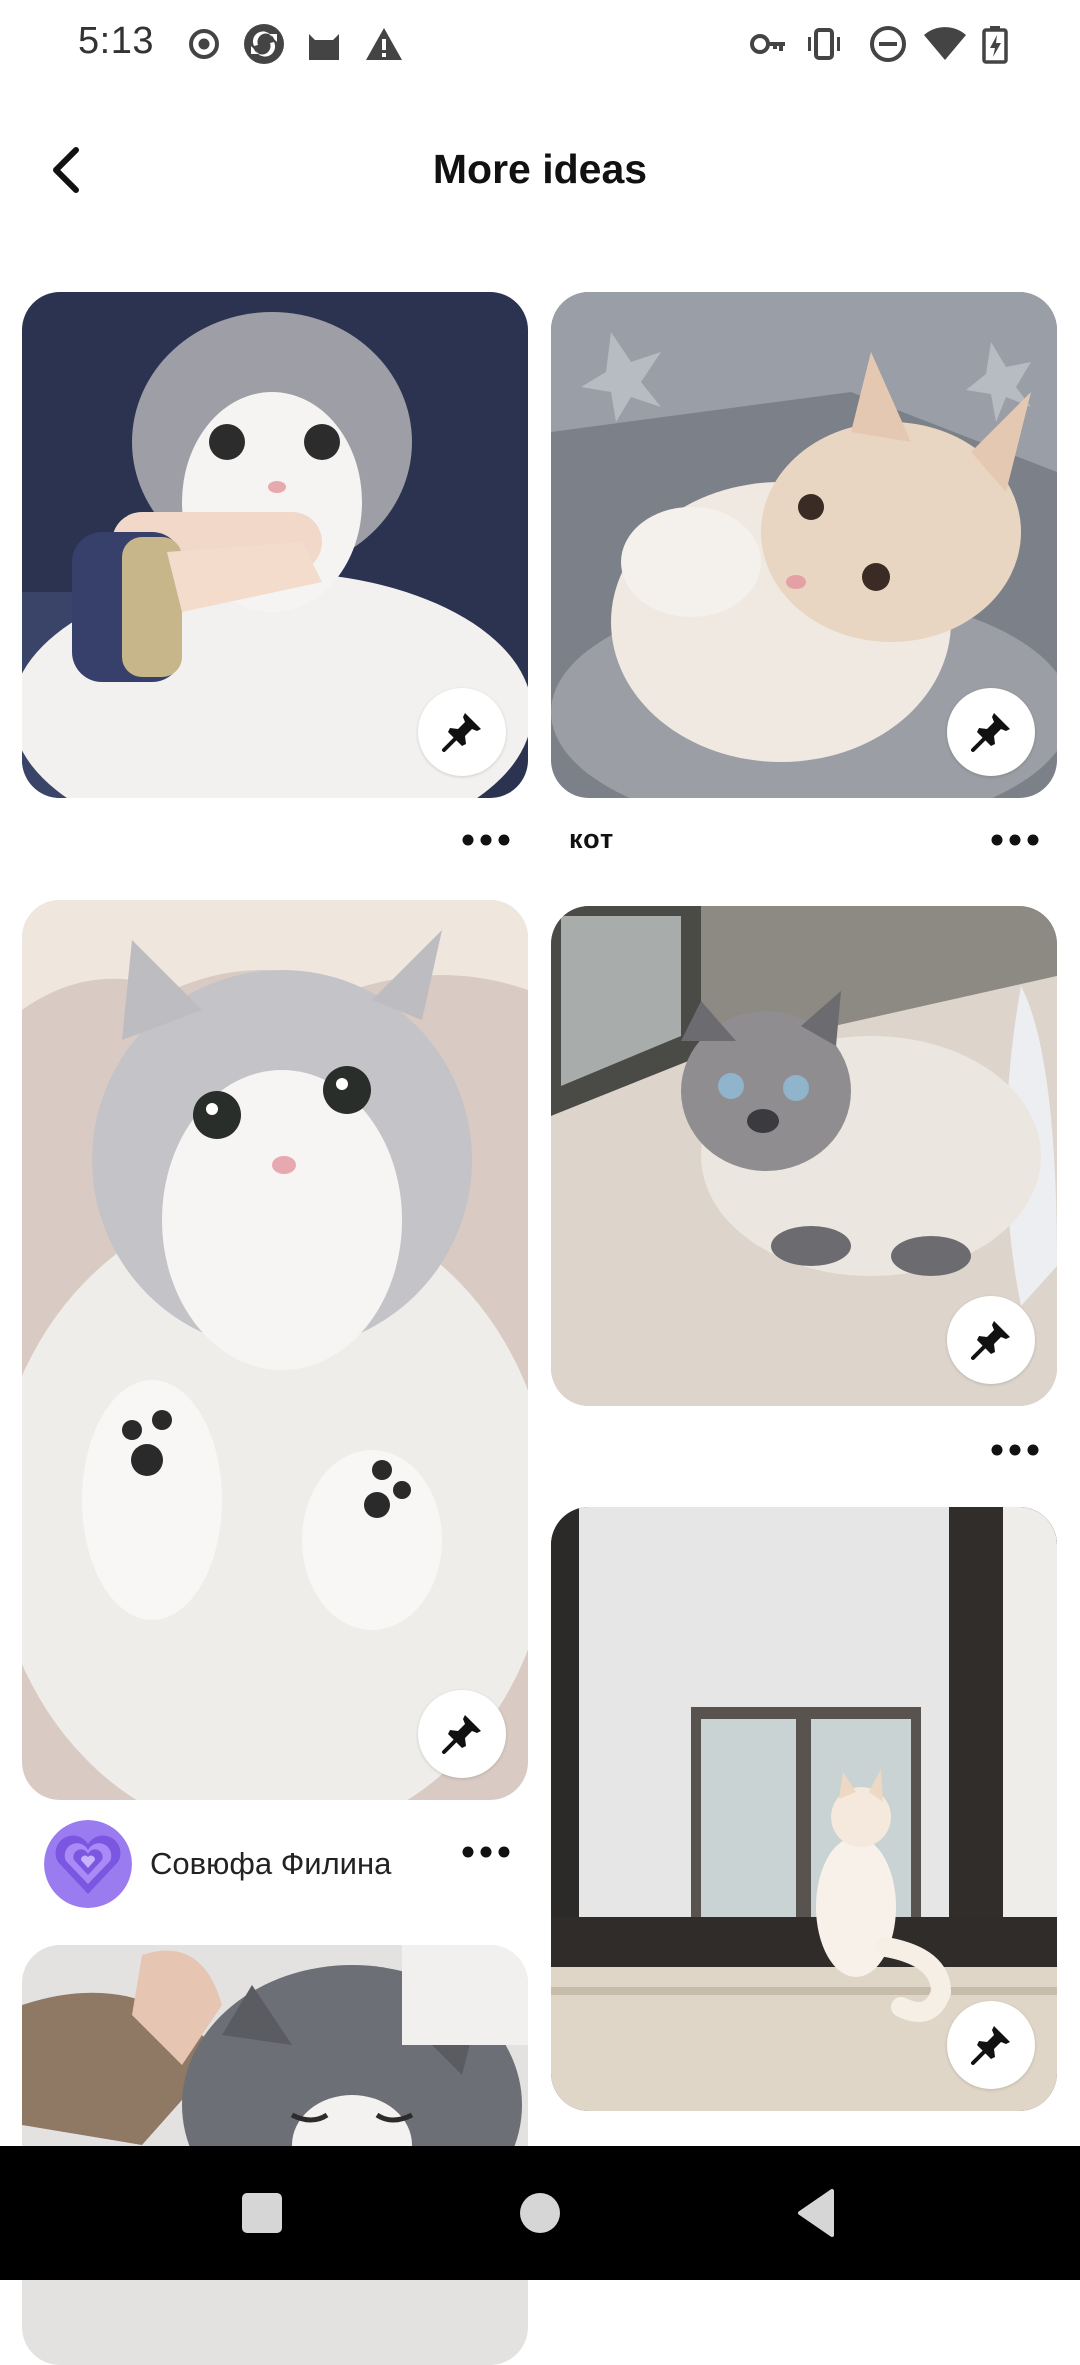  What do you see at coordinates (945, 44) in the screenshot?
I see `wifi-icon` at bounding box center [945, 44].